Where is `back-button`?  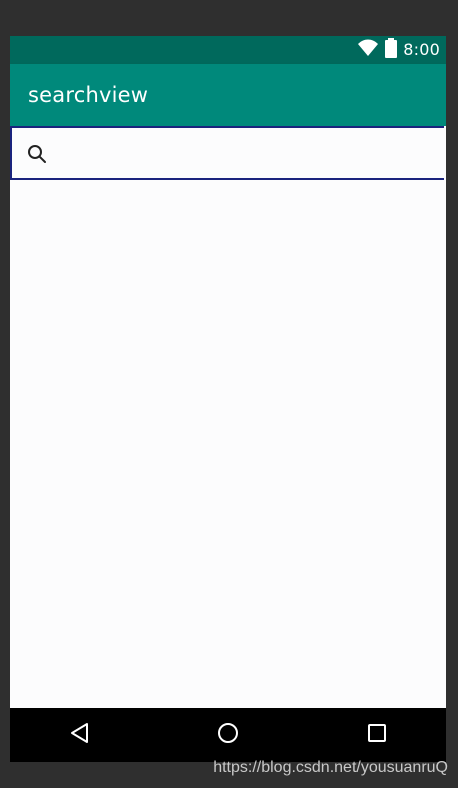
back-button is located at coordinates (79, 735).